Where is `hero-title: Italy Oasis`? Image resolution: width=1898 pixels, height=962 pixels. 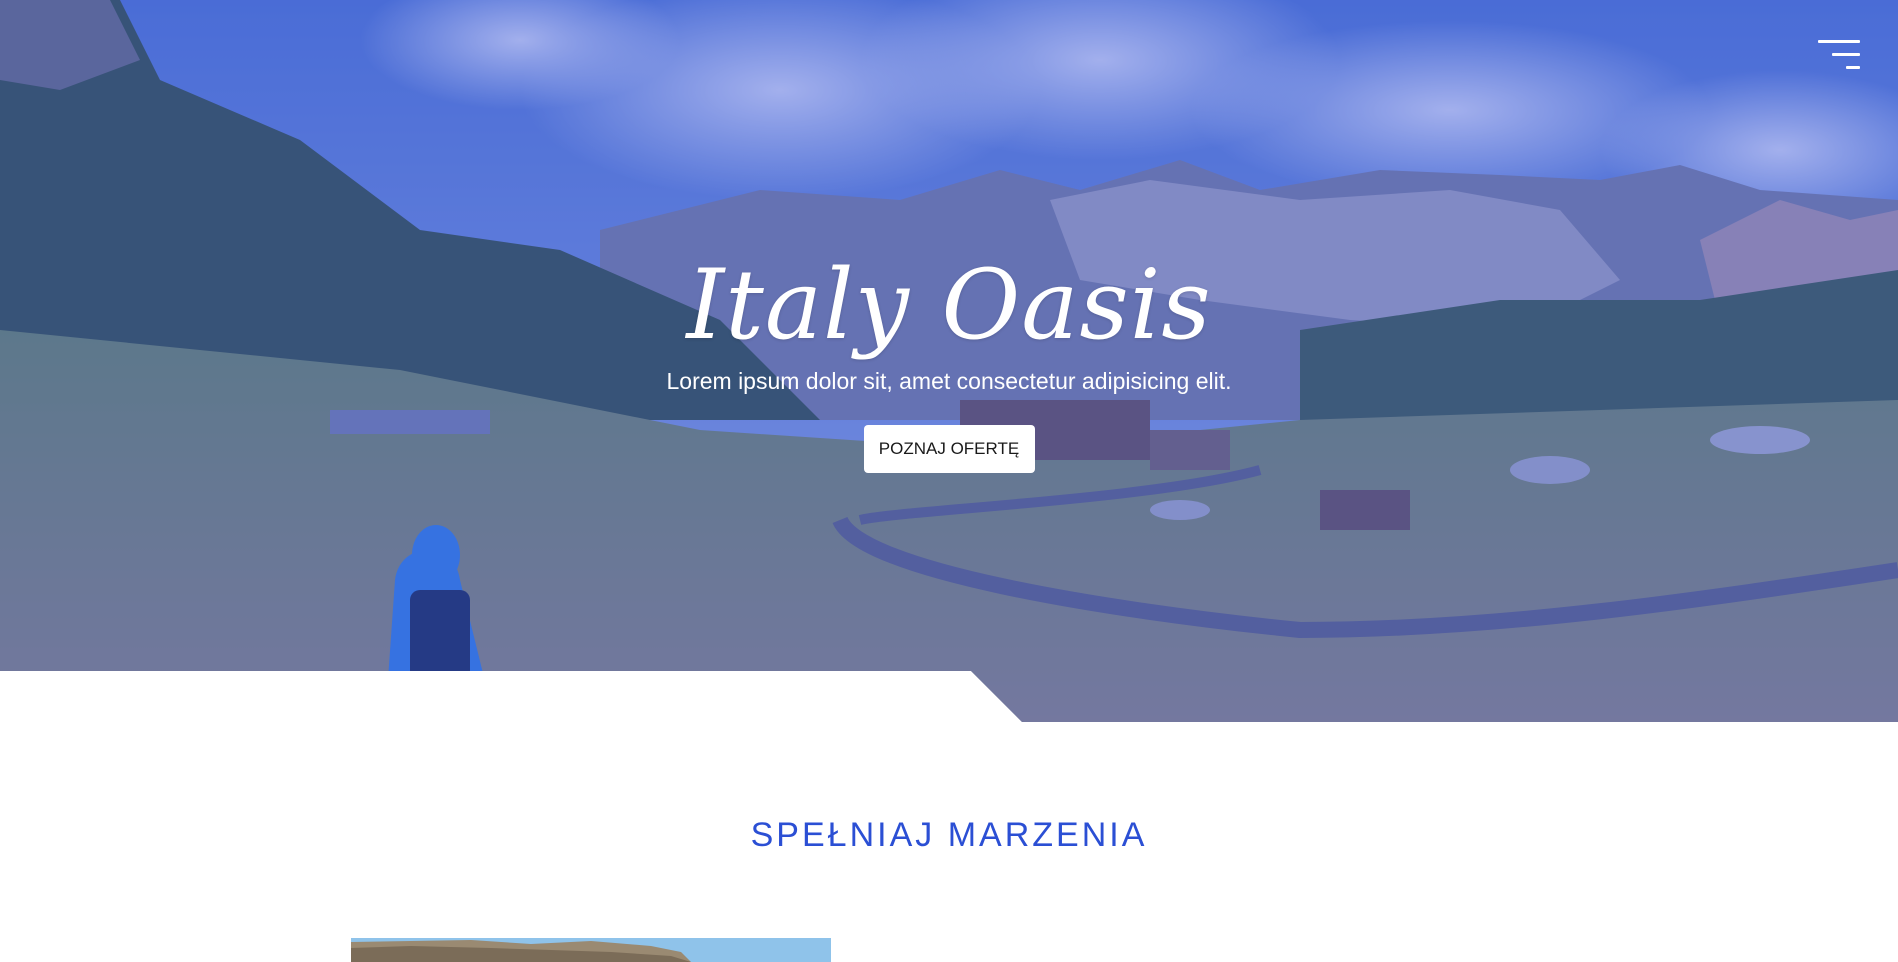
hero-title: Italy Oasis is located at coordinates (949, 305).